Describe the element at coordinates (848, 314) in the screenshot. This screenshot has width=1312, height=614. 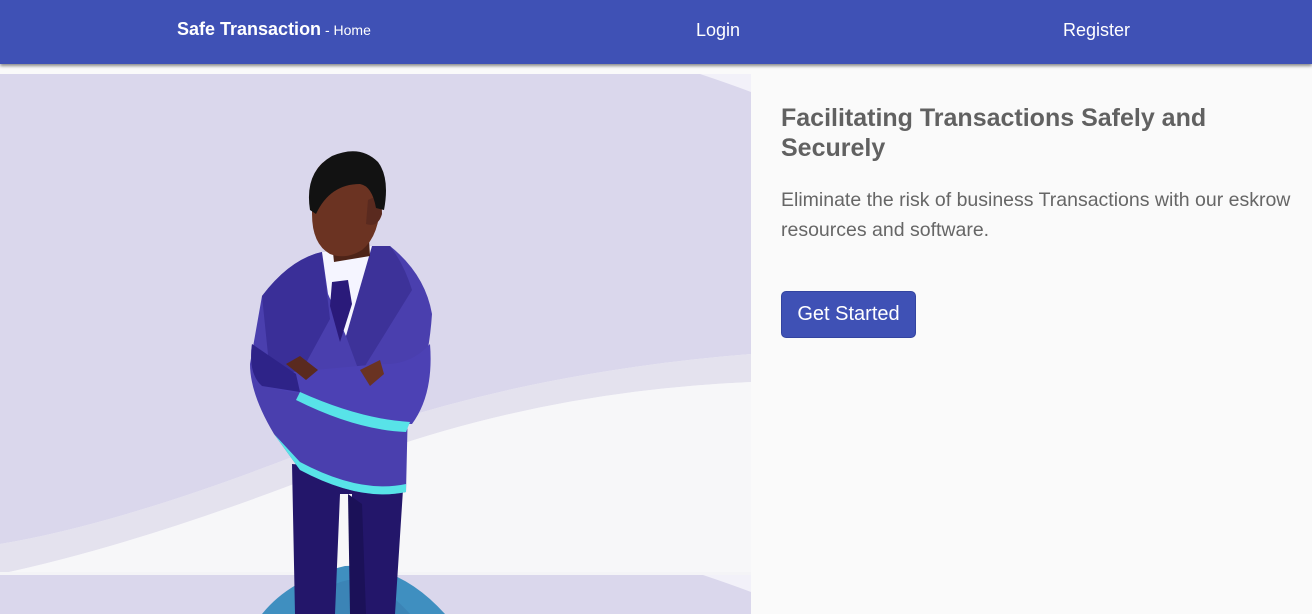
I see `get-started-button: Get Started` at that location.